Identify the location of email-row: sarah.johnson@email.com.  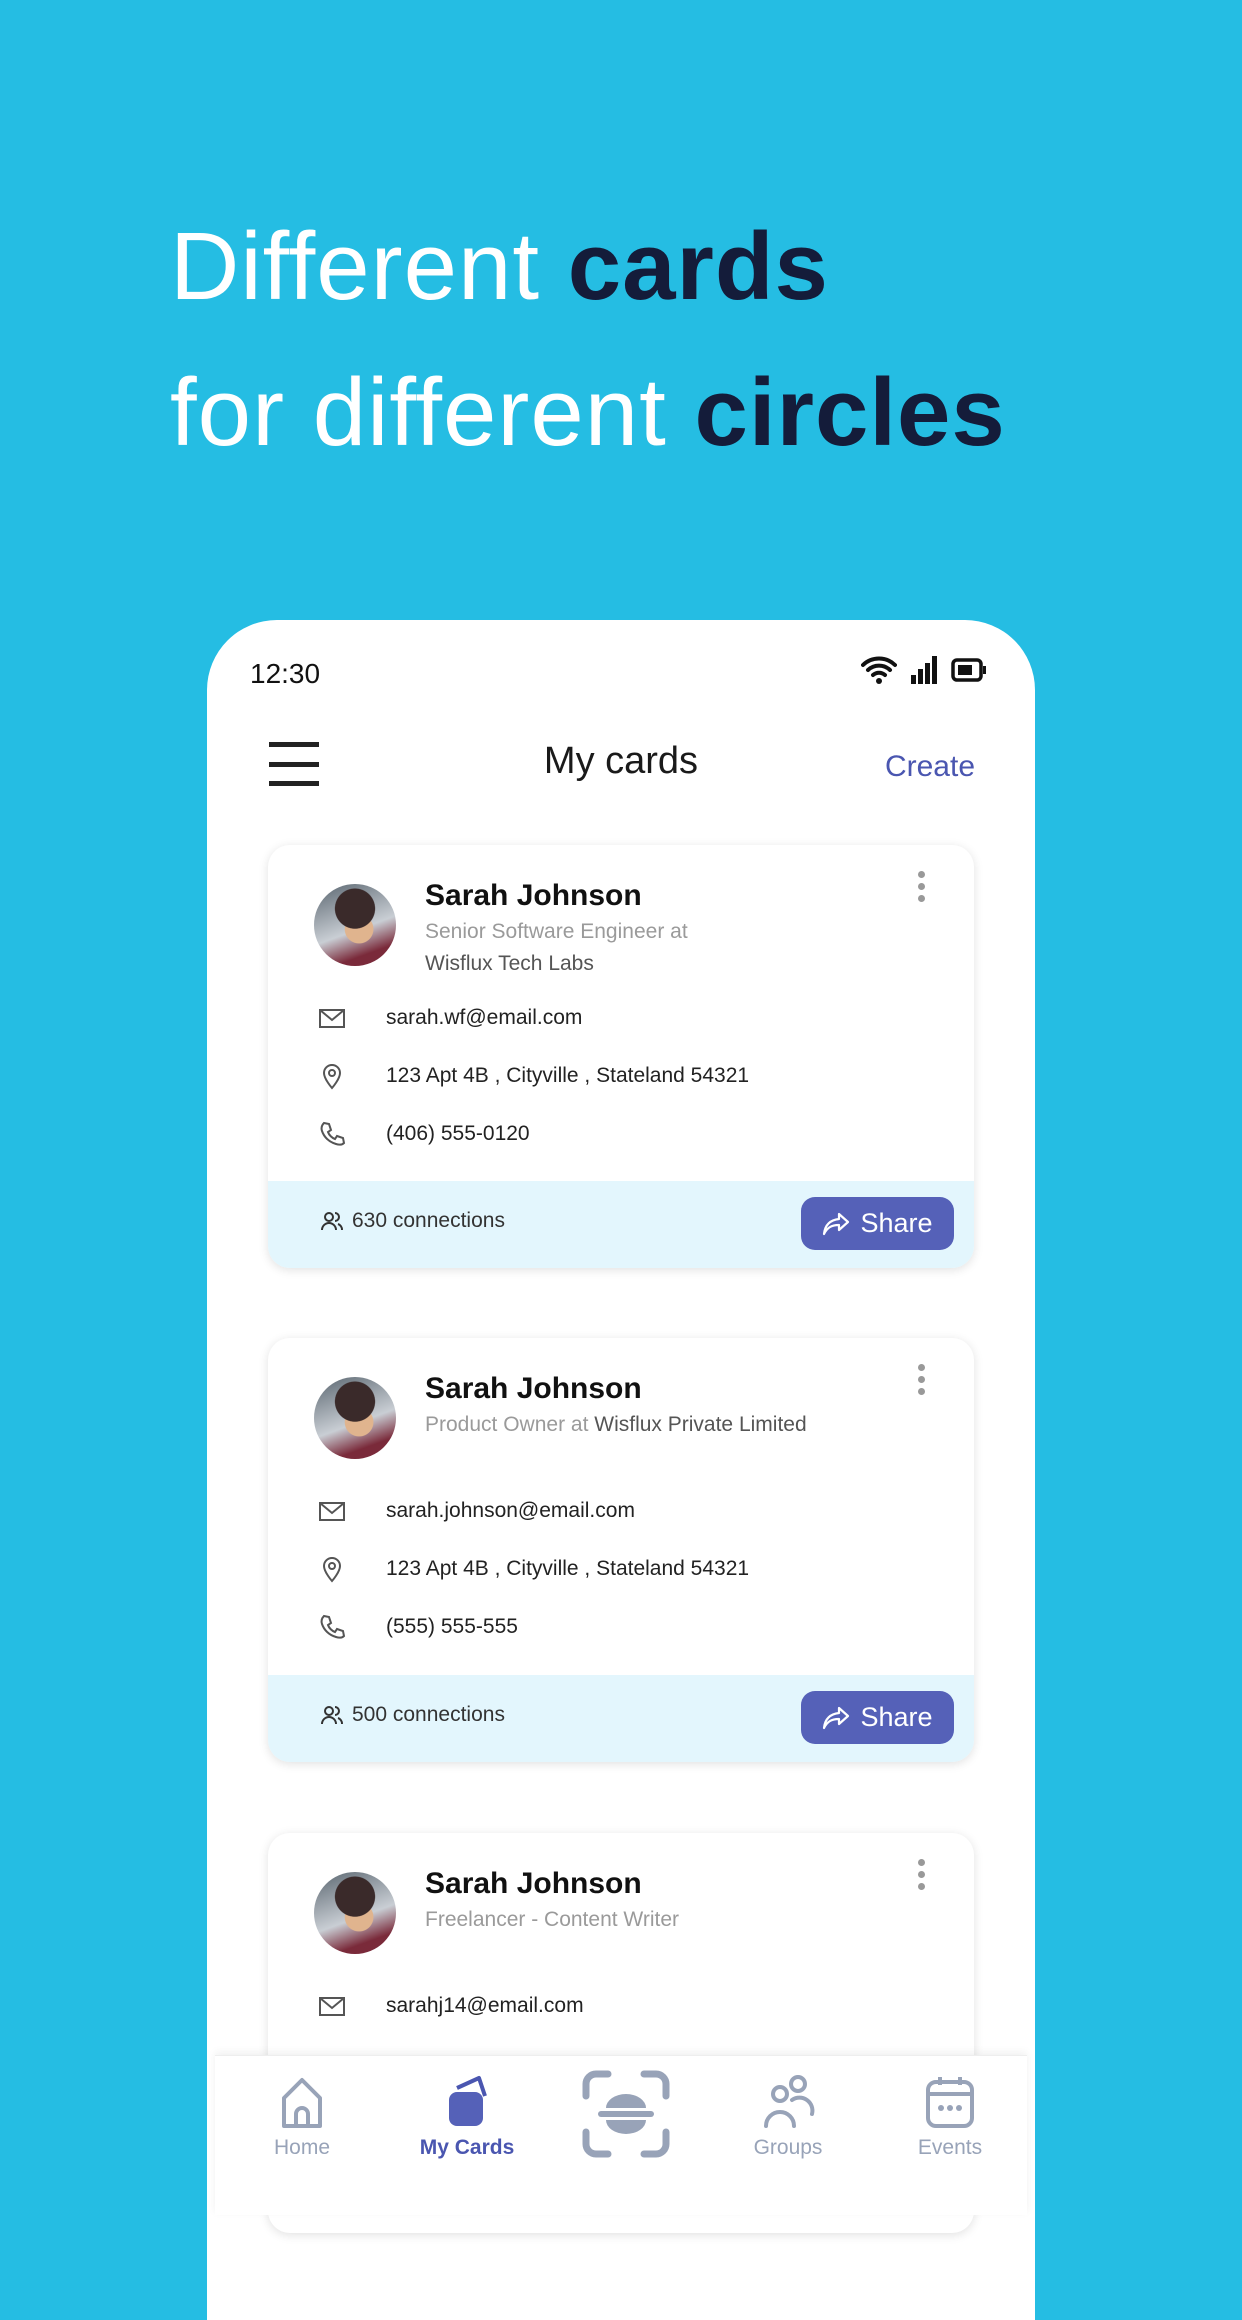
(476, 1511).